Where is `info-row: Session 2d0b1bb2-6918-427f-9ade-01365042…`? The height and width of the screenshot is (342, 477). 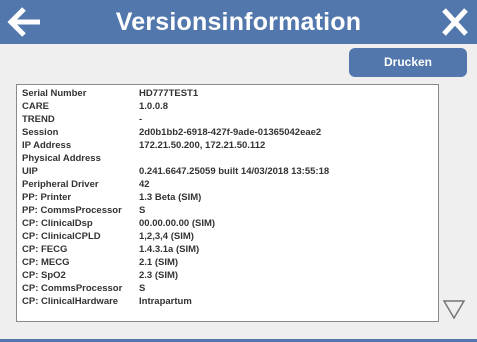 info-row: Session 2d0b1bb2-6918-427f-9ade-01365042… is located at coordinates (227, 132).